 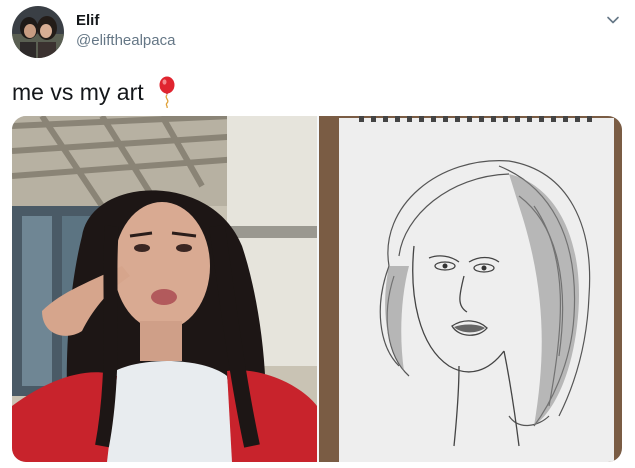 What do you see at coordinates (87, 20) in the screenshot?
I see `user-name: Elif` at bounding box center [87, 20].